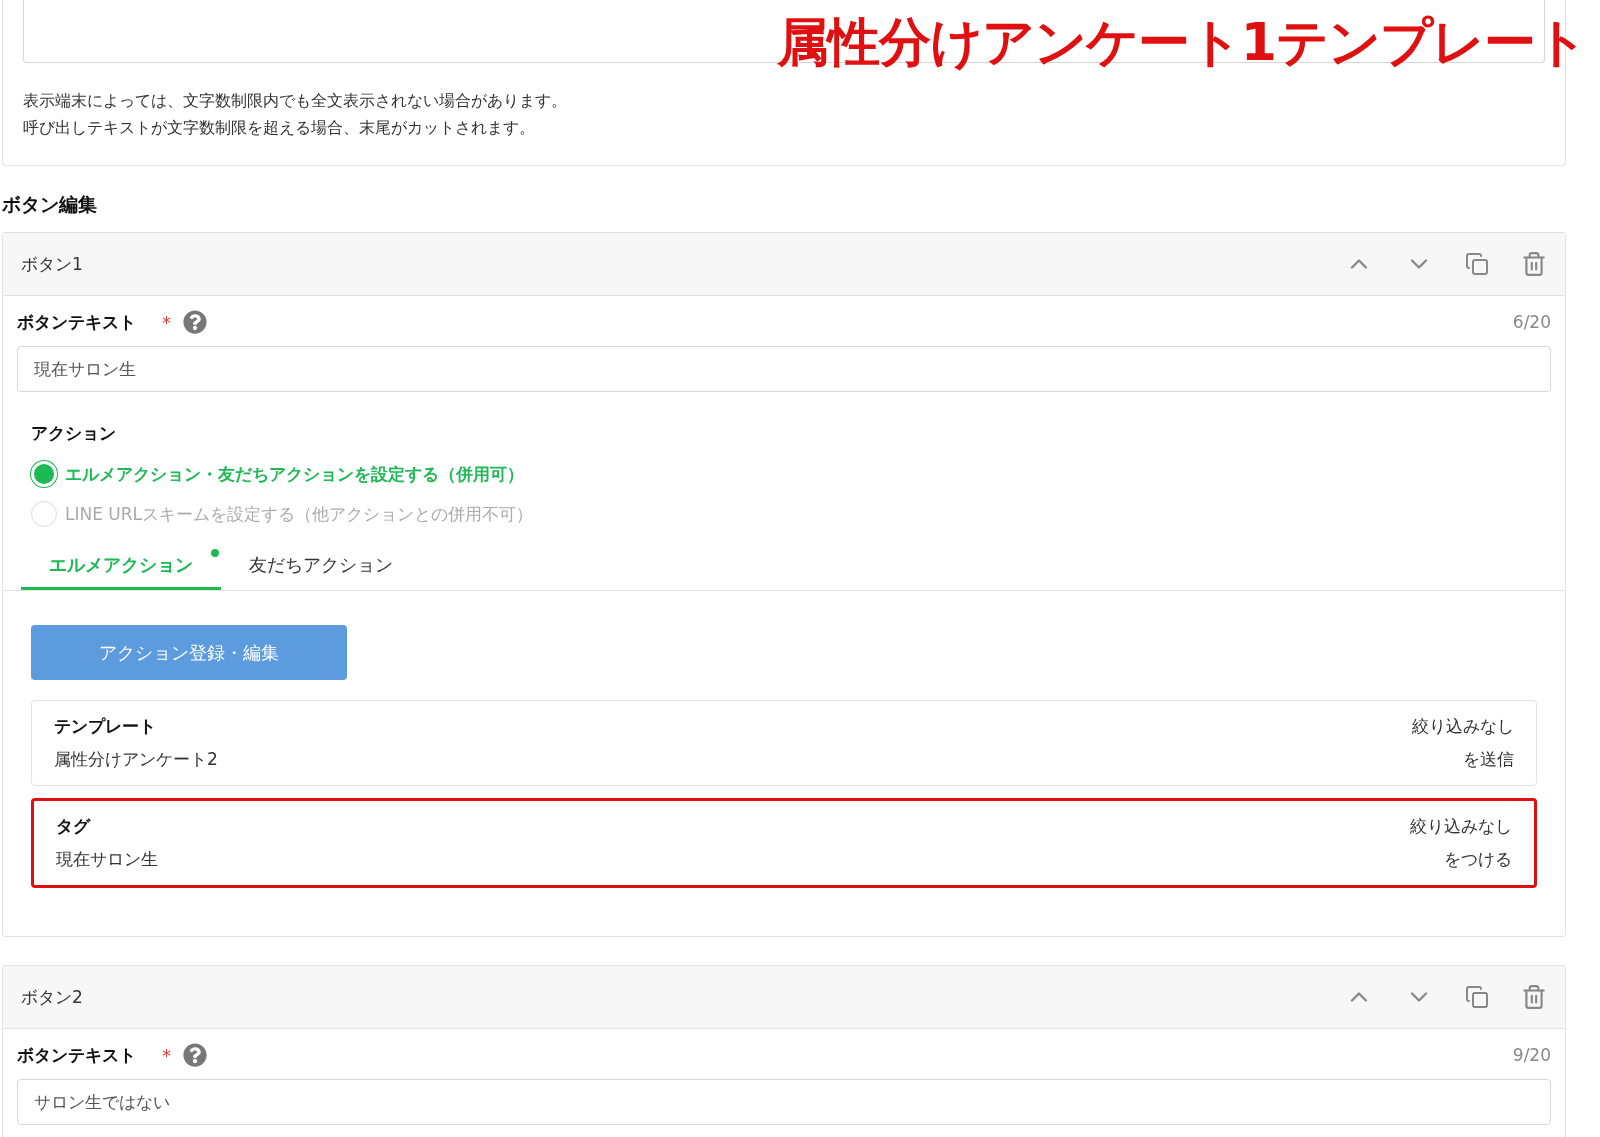  Describe the element at coordinates (784, 1102) in the screenshot. I see `button-text-field: サロン生ではない` at that location.